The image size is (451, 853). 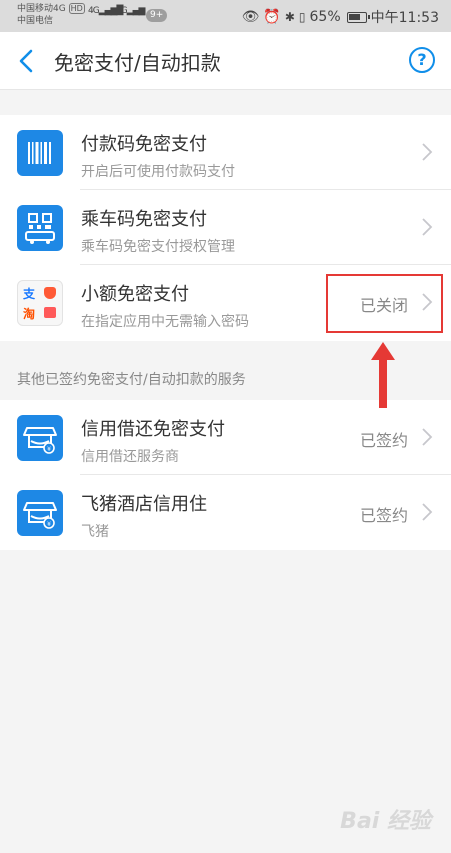 I want to click on row-subtitle: 乘车码免密支付授权管理, so click(x=158, y=247).